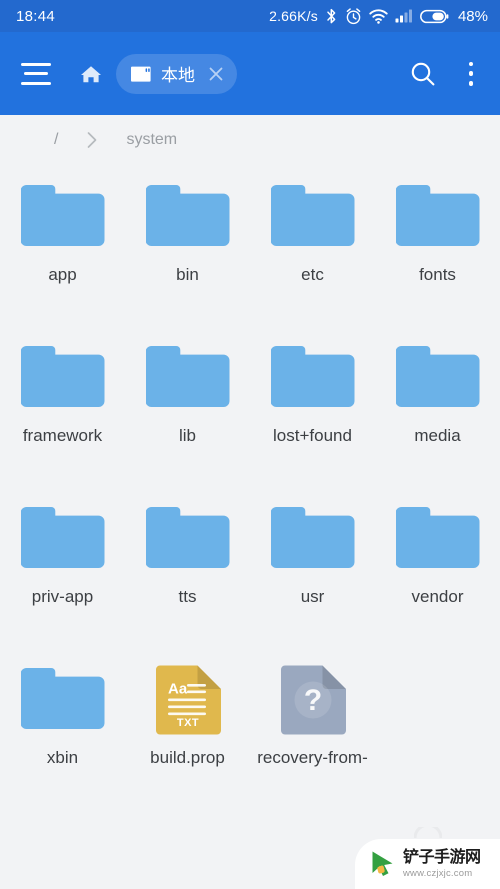 The height and width of the screenshot is (889, 500). What do you see at coordinates (442, 857) in the screenshot?
I see `watermark-title: 铲子手游网` at bounding box center [442, 857].